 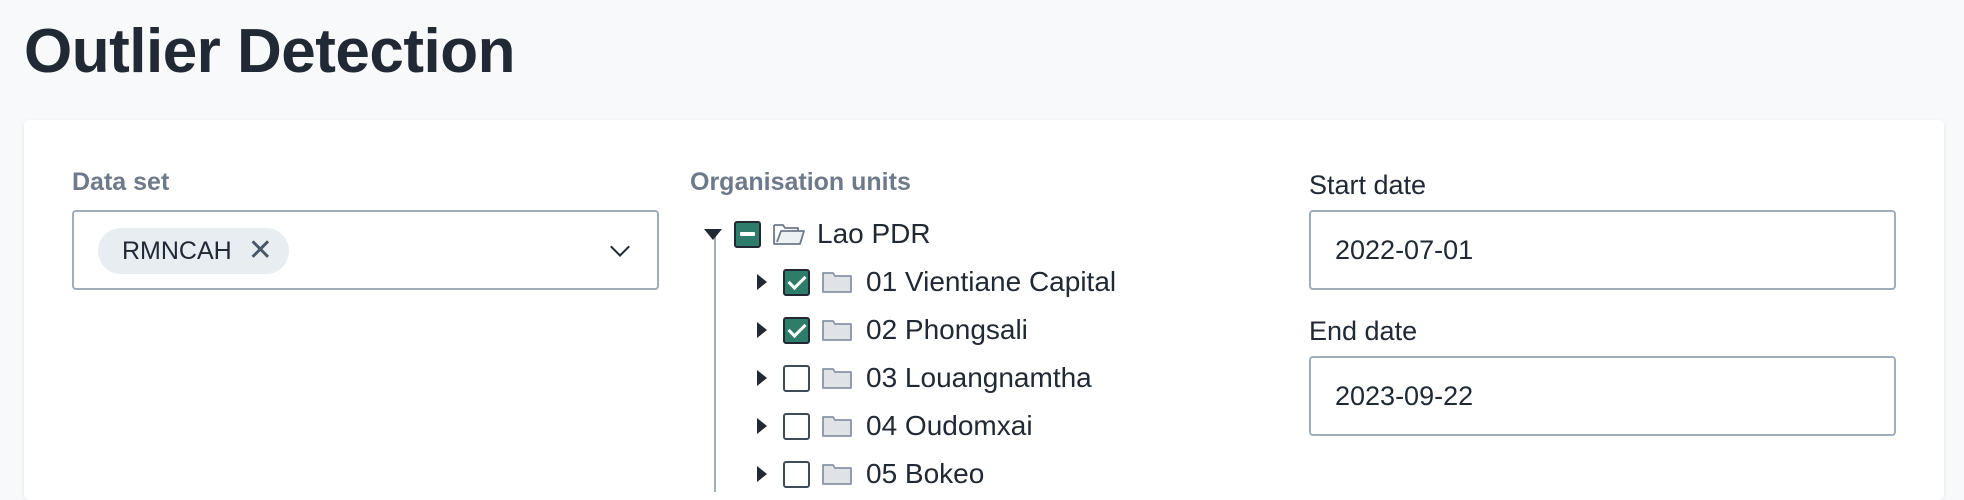 I want to click on dataset-chip: RMNCAH ✕, so click(x=193, y=251).